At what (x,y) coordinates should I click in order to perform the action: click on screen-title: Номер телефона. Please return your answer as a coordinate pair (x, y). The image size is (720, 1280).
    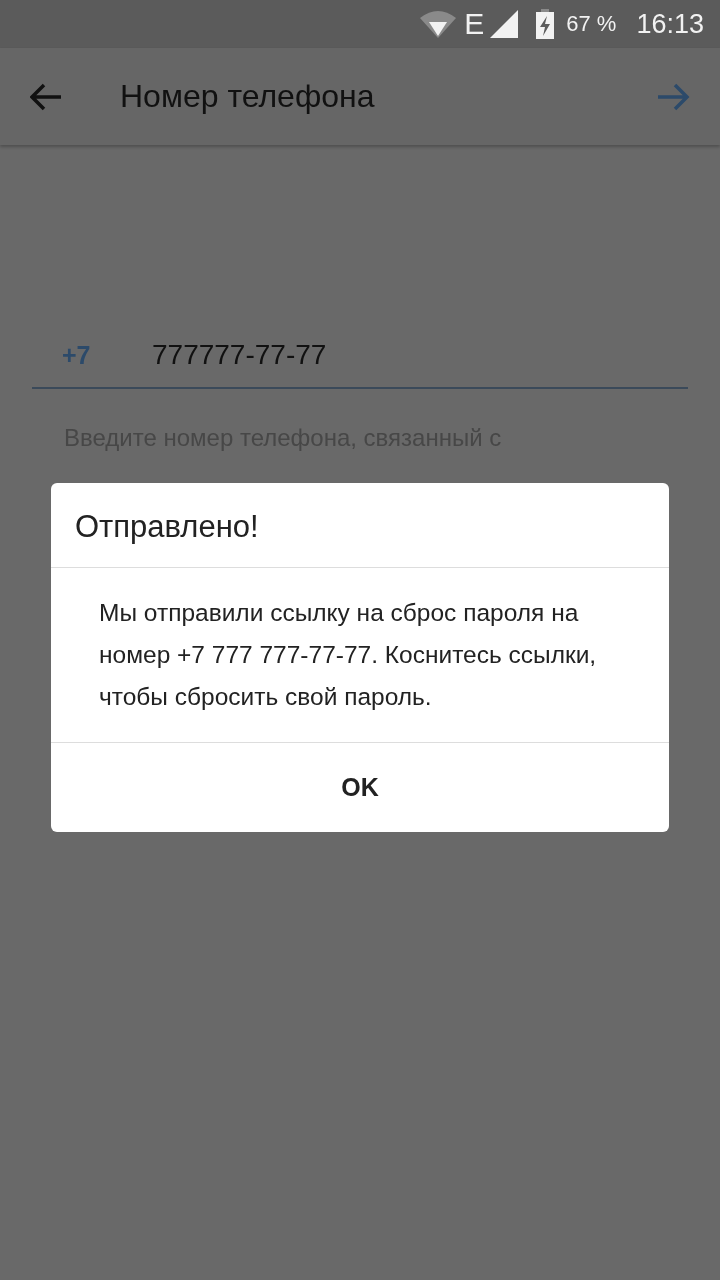
    Looking at the image, I should click on (248, 96).